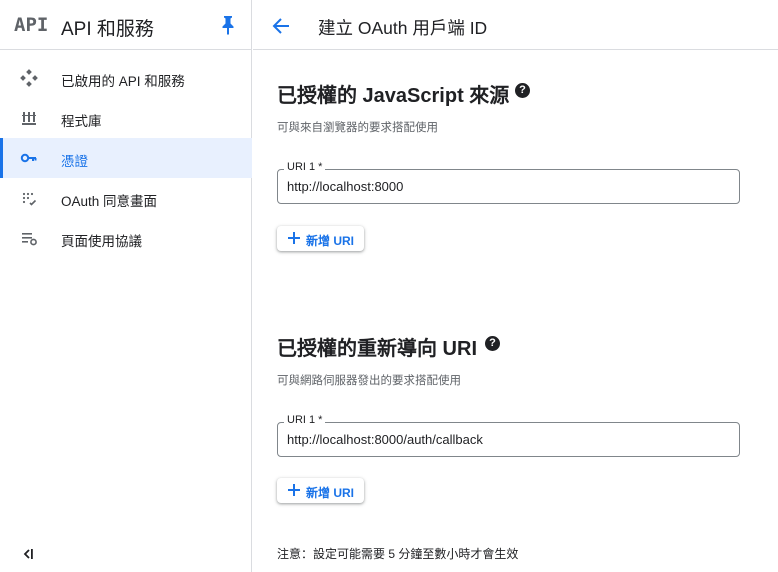 This screenshot has width=778, height=572. Describe the element at coordinates (508, 182) in the screenshot. I see `js-origin-uri-field: URI 1 * http://localhost:8000` at that location.